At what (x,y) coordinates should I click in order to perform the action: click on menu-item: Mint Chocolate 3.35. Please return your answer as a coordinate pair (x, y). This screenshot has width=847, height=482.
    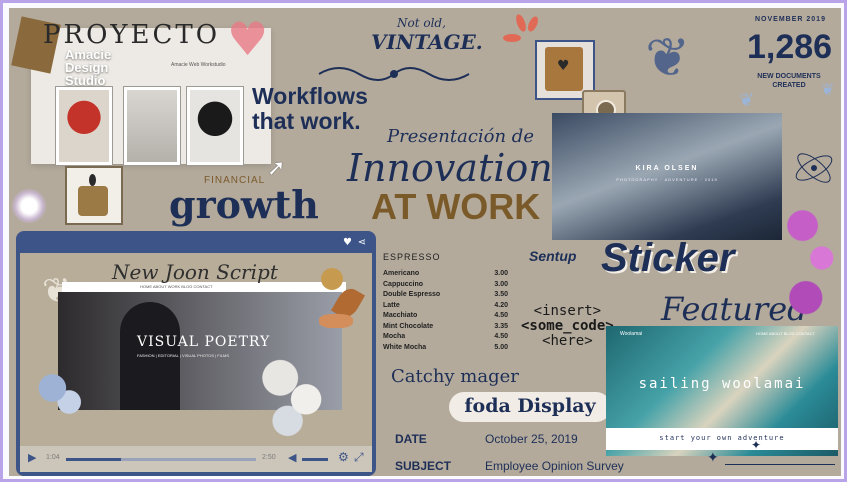
    Looking at the image, I should click on (445, 328).